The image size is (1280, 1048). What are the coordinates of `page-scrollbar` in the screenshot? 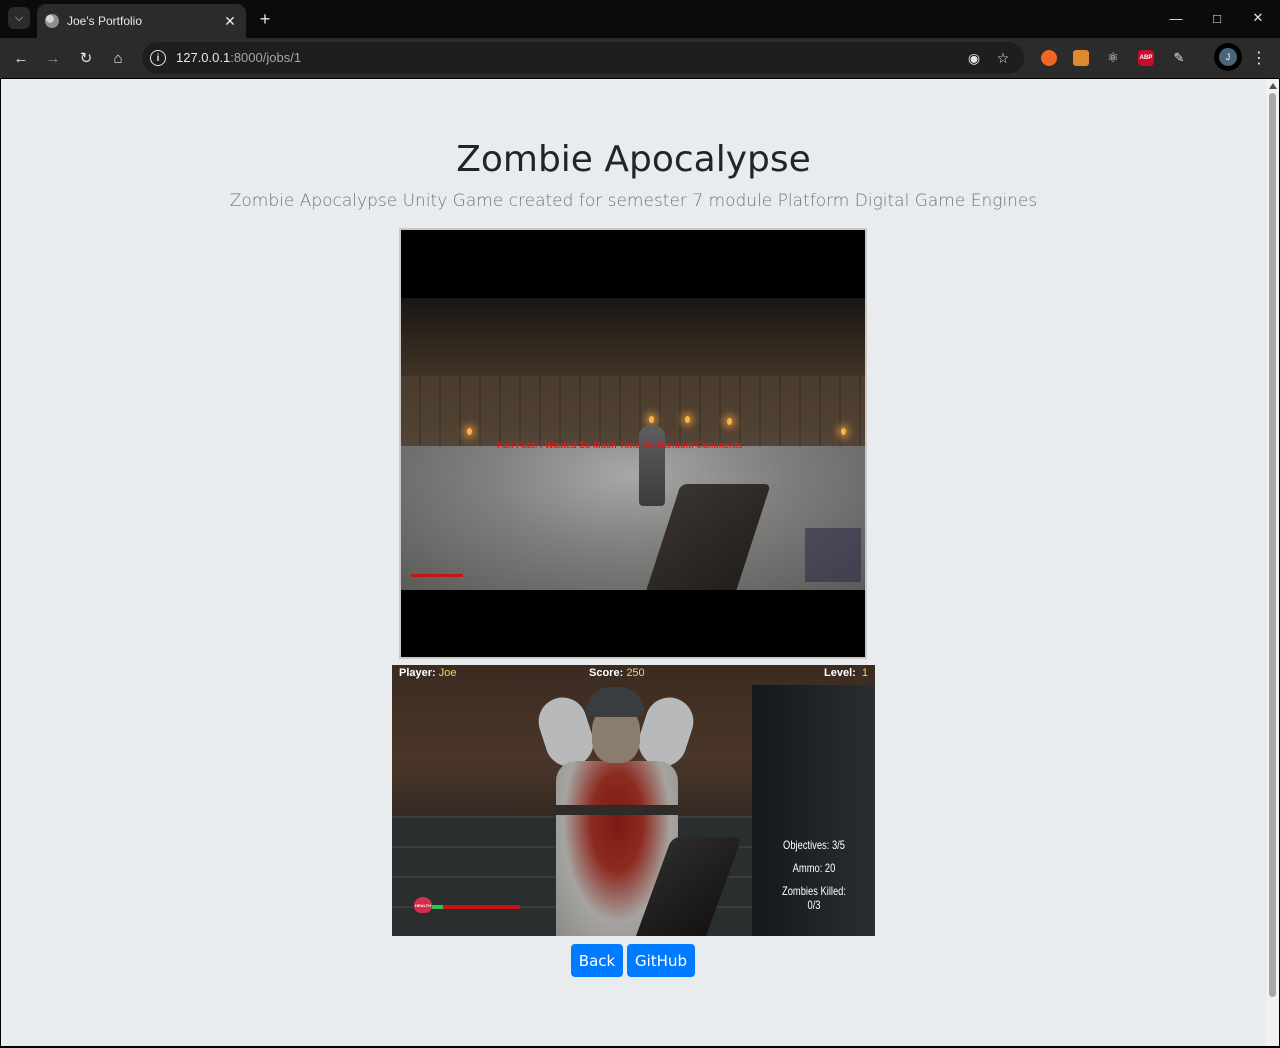 It's located at (1272, 562).